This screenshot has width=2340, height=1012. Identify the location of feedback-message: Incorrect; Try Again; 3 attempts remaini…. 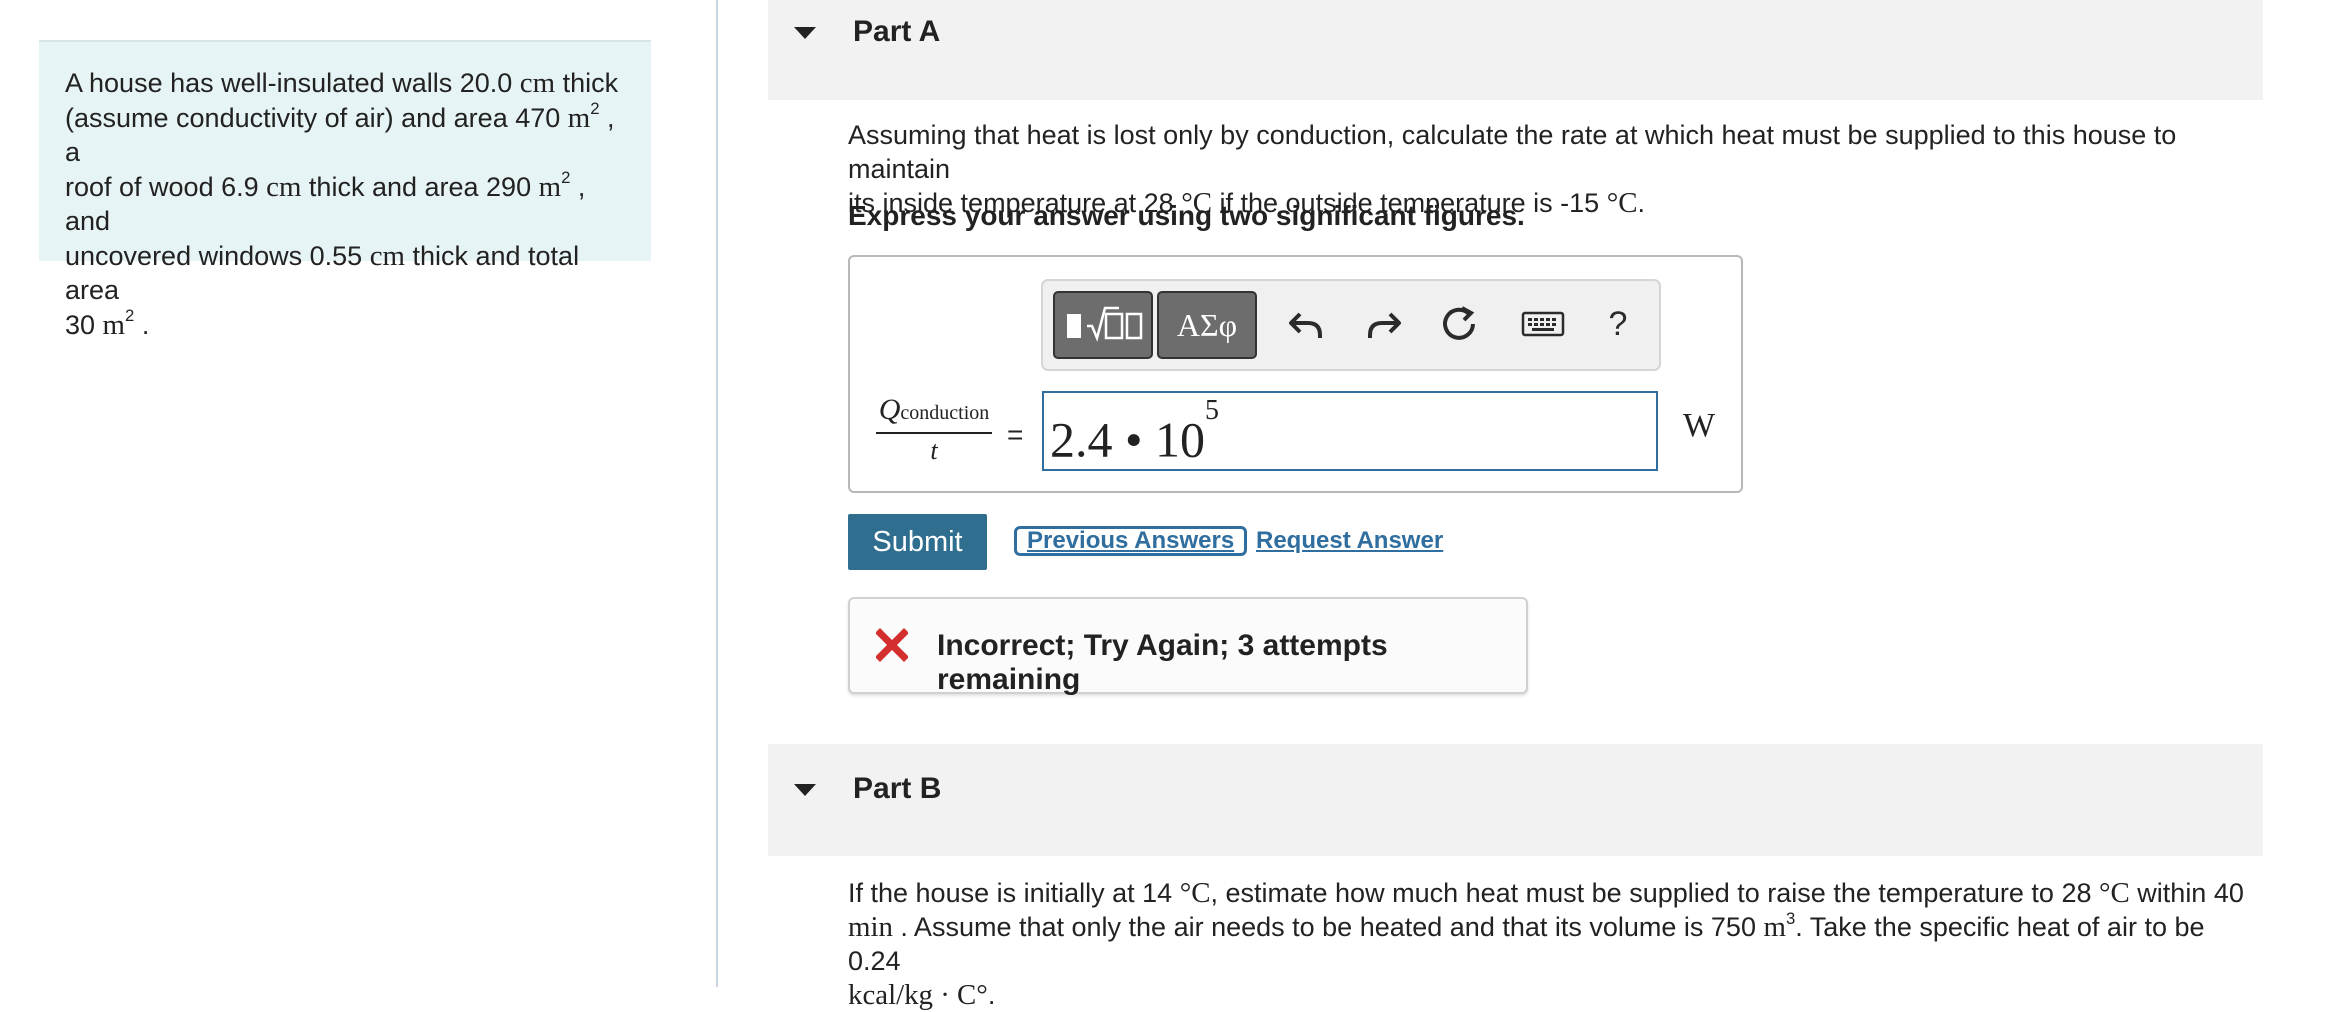
(1188, 646).